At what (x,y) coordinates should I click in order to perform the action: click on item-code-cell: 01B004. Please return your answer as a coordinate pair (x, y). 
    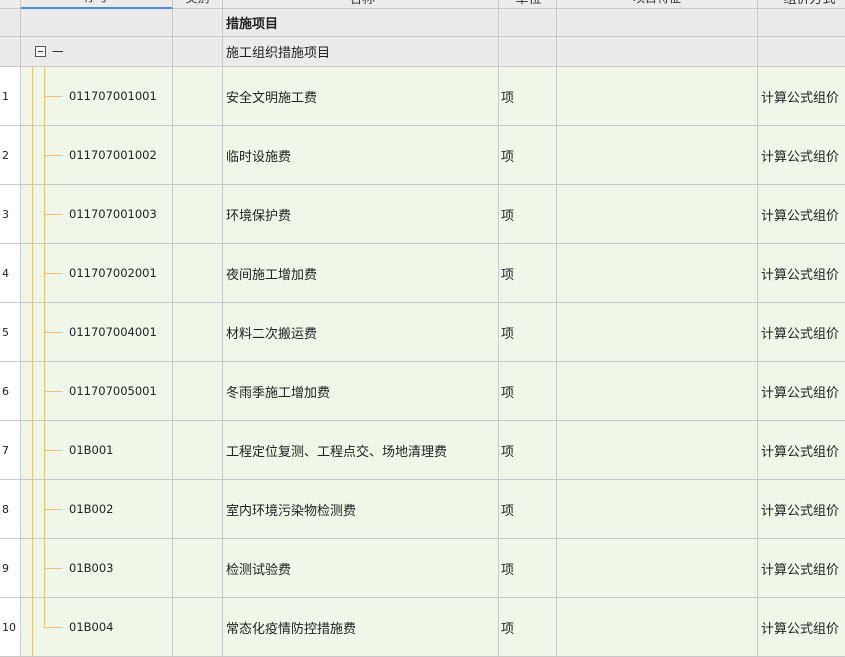
    Looking at the image, I should click on (97, 627).